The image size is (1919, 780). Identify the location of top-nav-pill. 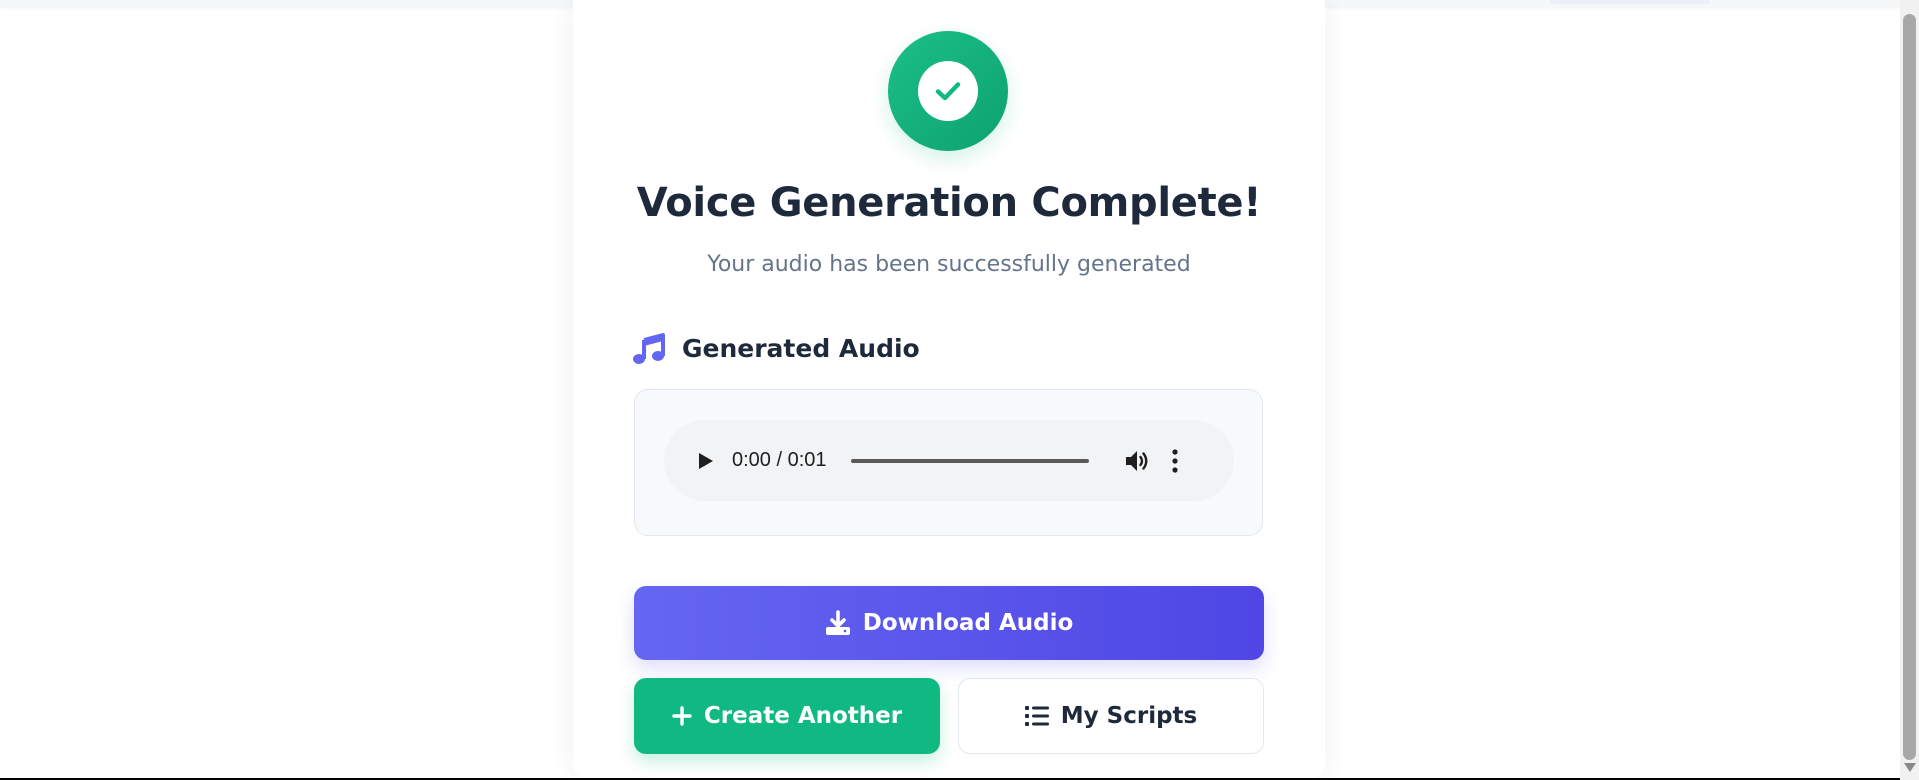
(1630, 2).